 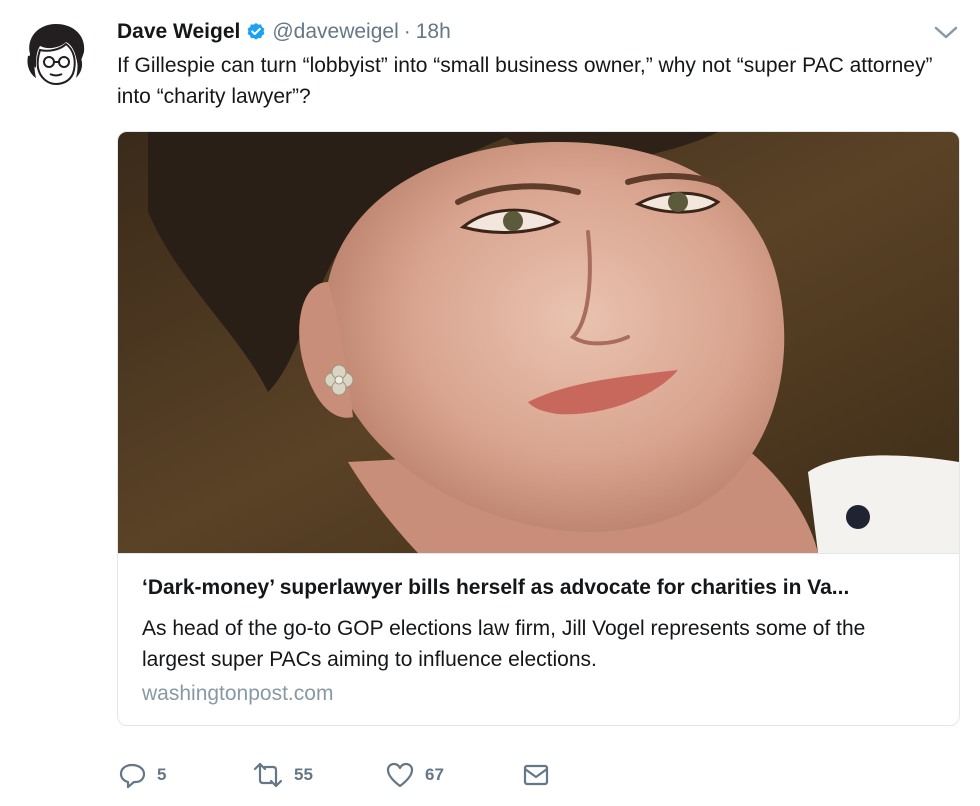 I want to click on author-name: Dave Weigel, so click(x=178, y=32).